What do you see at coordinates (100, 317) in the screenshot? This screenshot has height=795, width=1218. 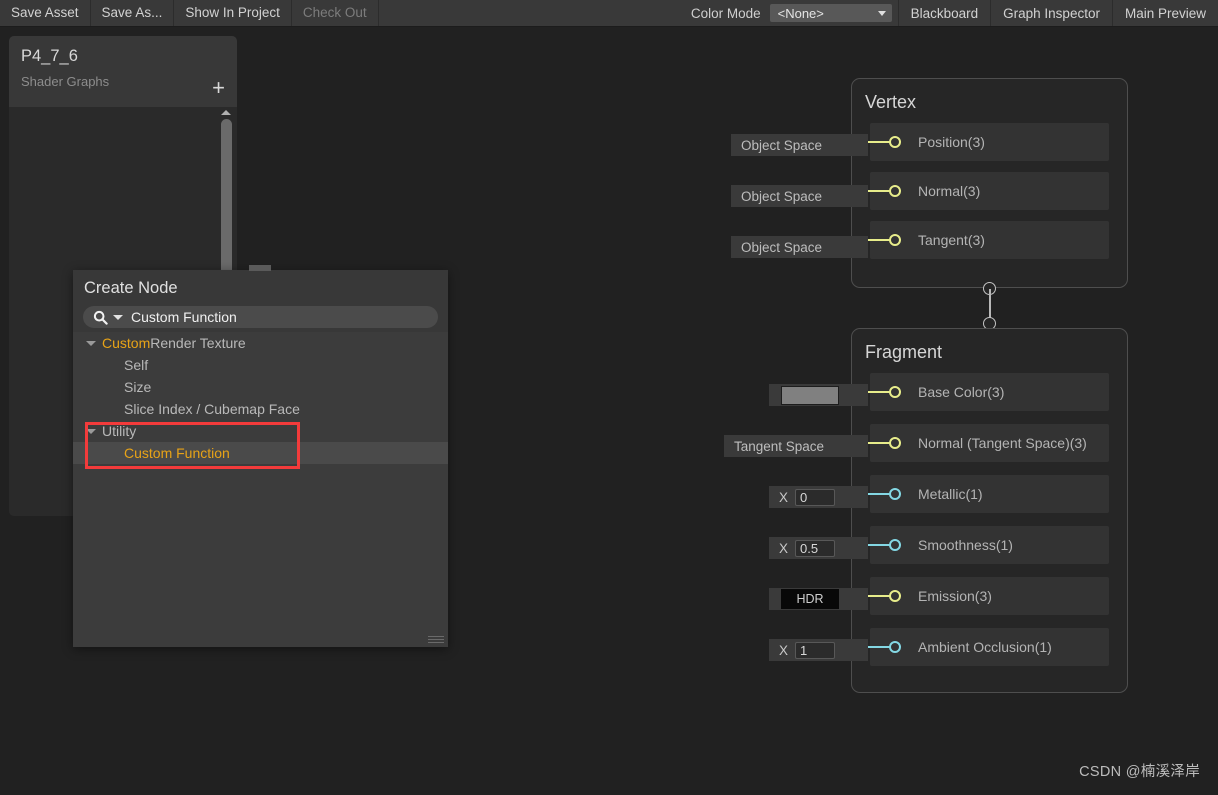 I see `search-icon` at bounding box center [100, 317].